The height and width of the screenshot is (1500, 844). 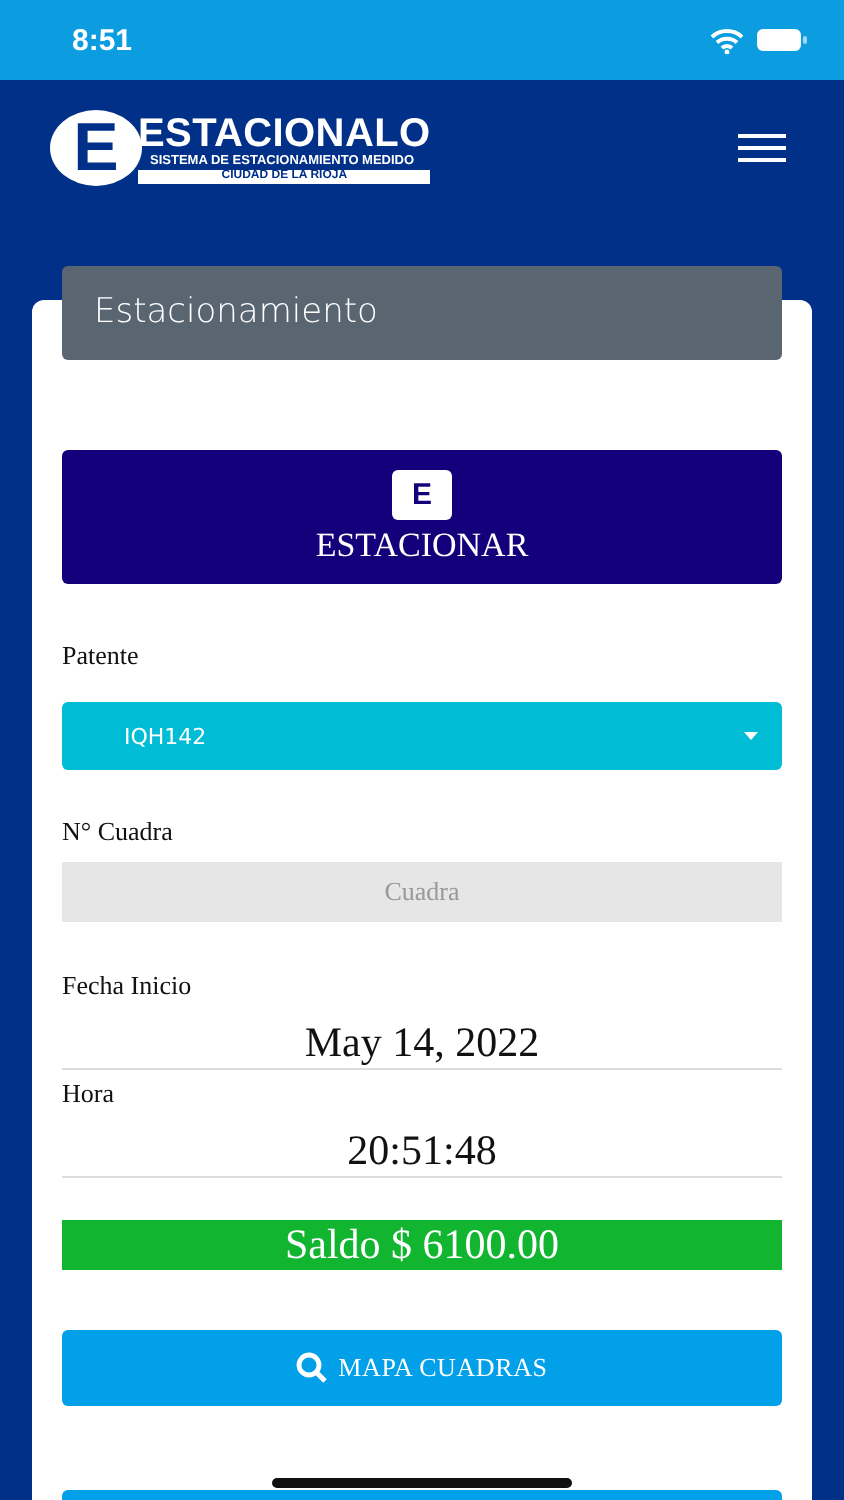 I want to click on logo-name: ESTACIONALO, so click(x=284, y=133).